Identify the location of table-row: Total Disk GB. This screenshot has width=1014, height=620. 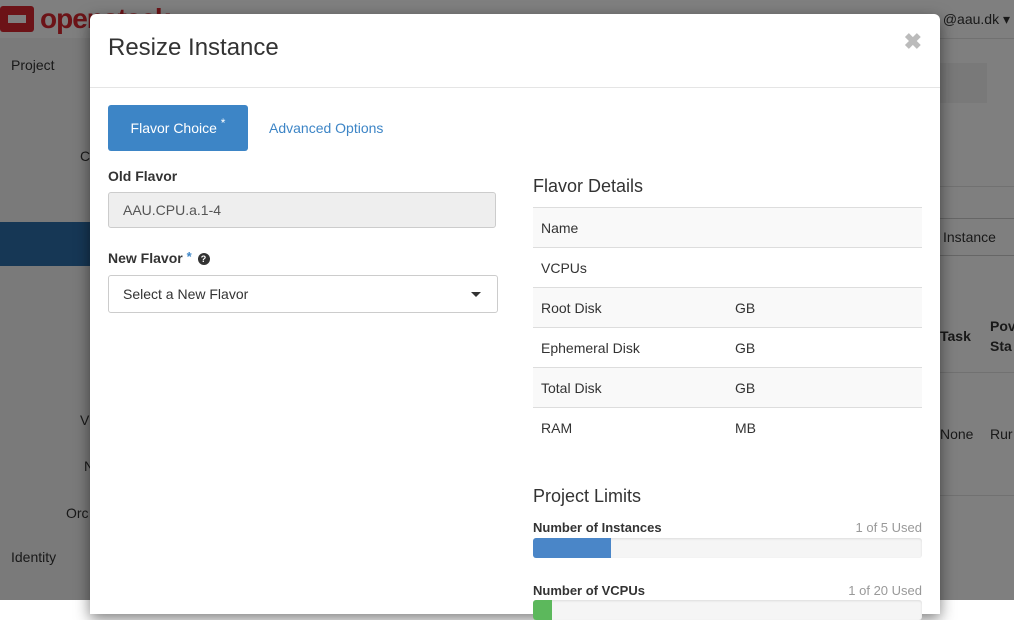
(727, 387).